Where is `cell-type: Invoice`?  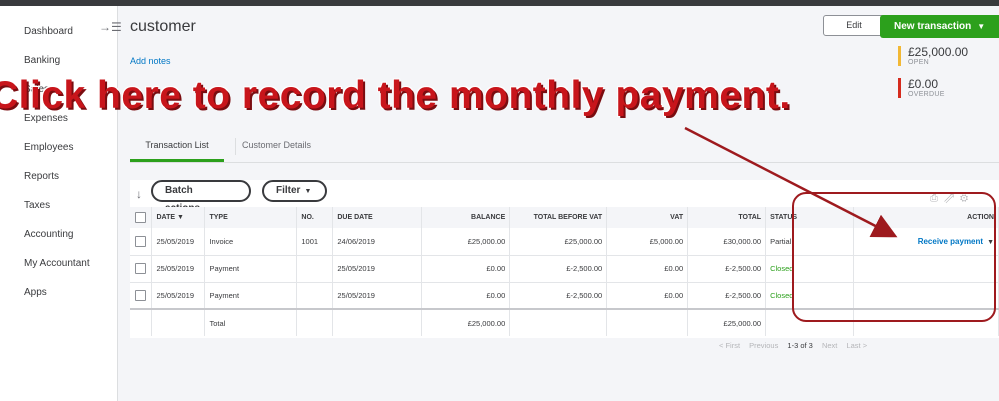 cell-type: Invoice is located at coordinates (251, 242).